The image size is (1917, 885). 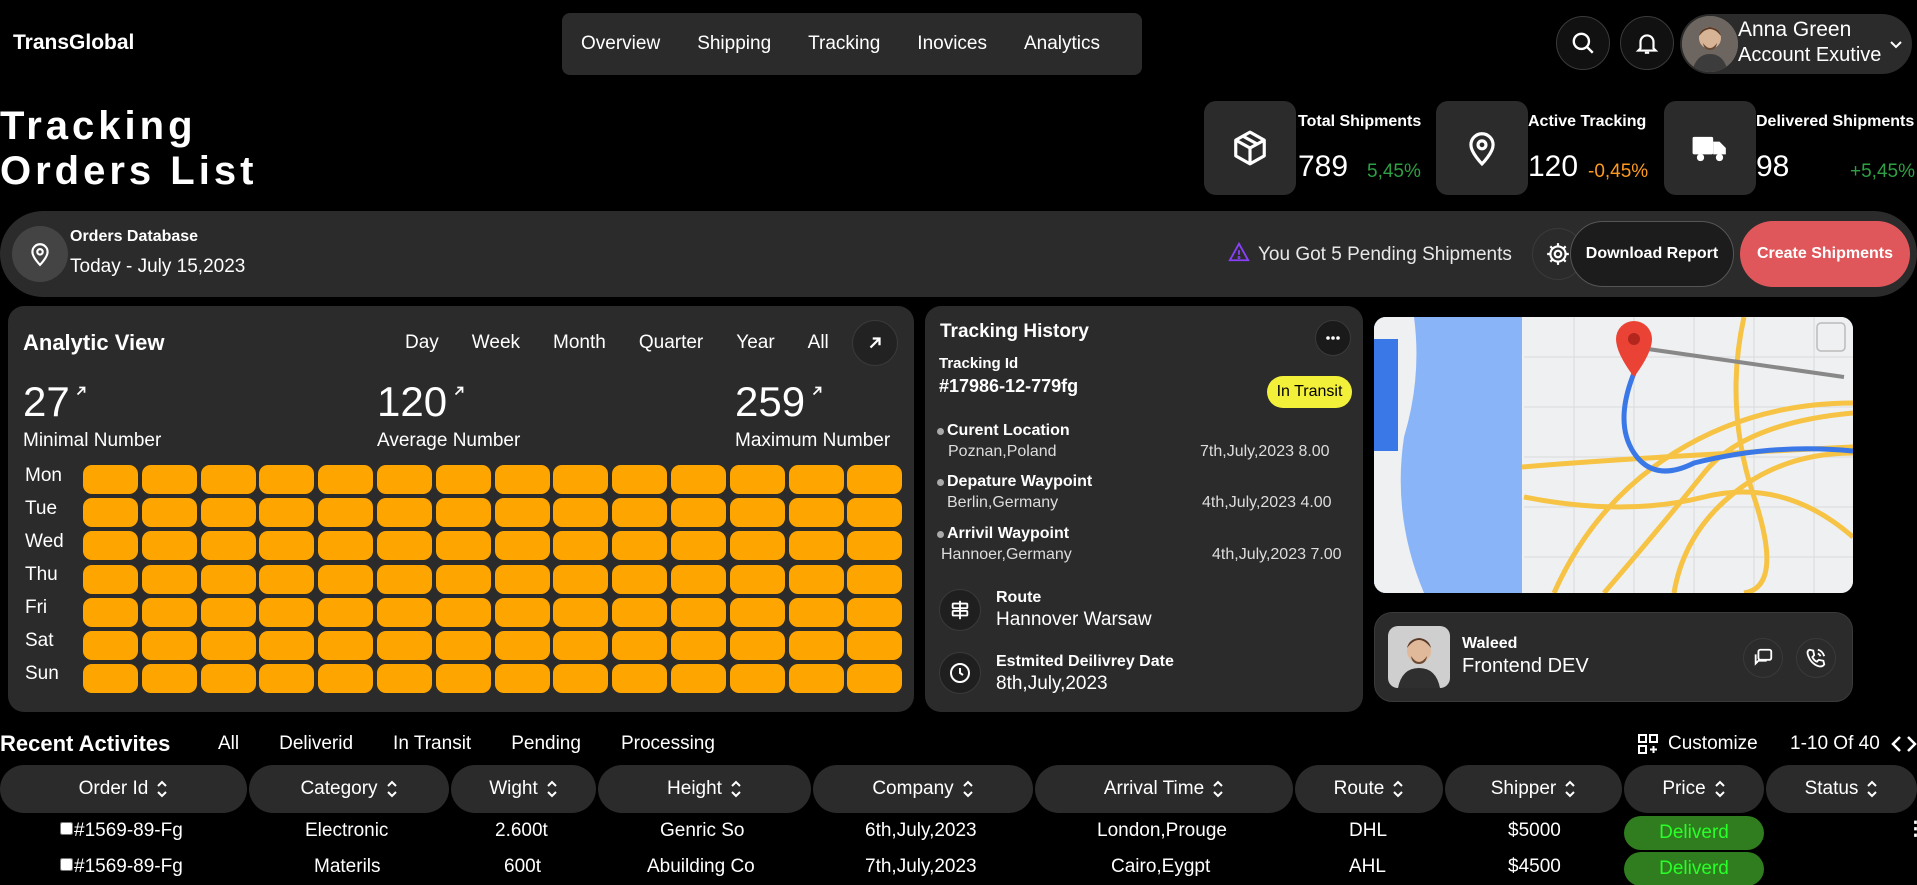 What do you see at coordinates (875, 343) in the screenshot?
I see `expand-button` at bounding box center [875, 343].